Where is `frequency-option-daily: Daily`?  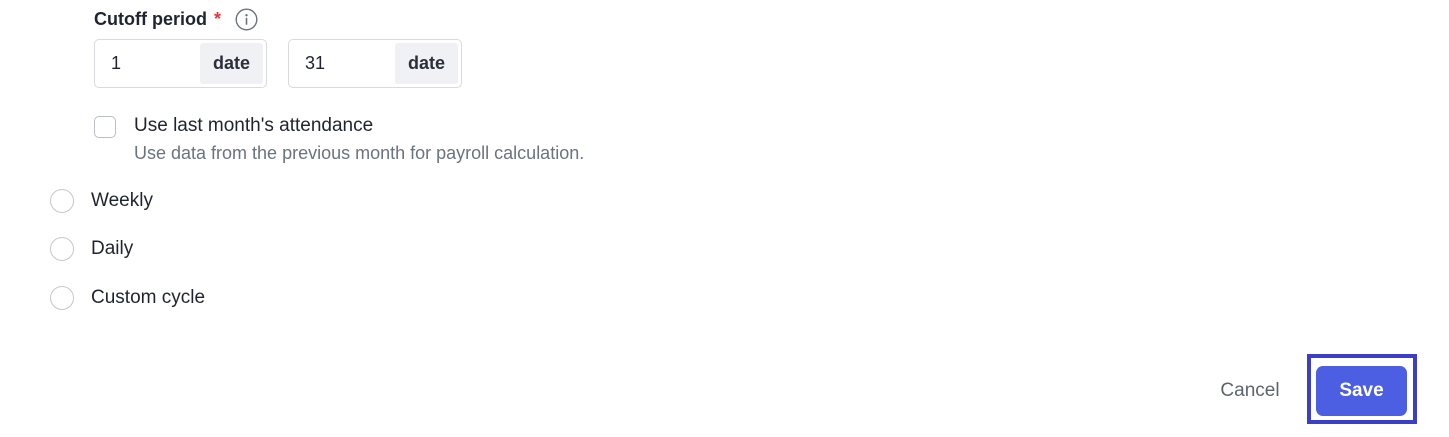 frequency-option-daily: Daily is located at coordinates (91, 249).